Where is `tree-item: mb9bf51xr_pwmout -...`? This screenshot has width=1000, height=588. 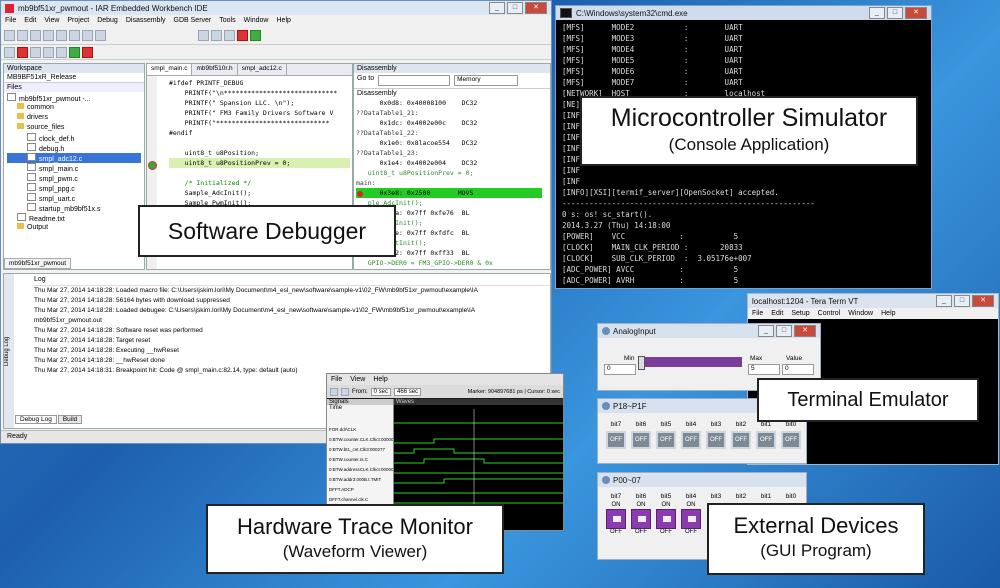
tree-item: mb9bf51xr_pwmout -... is located at coordinates (74, 98).